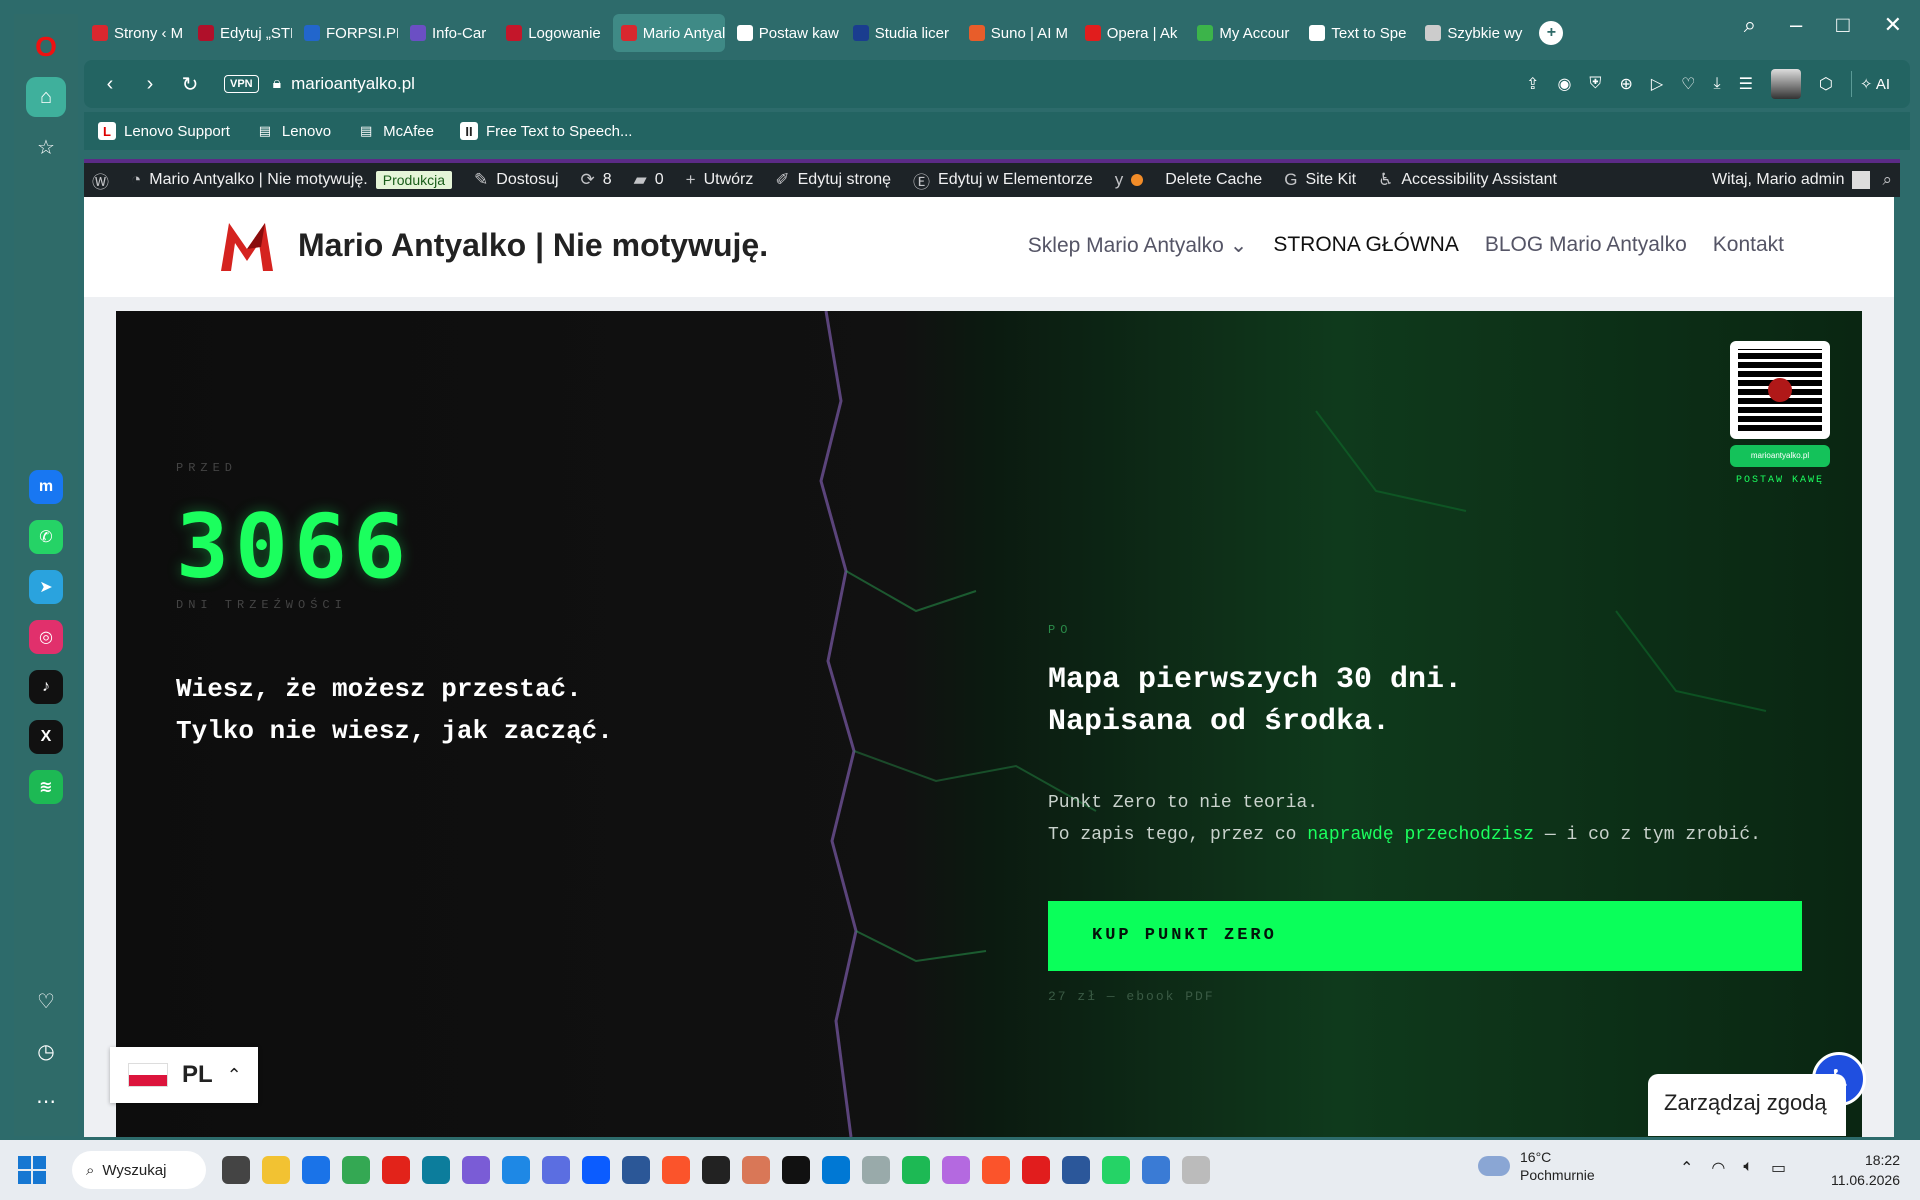 The width and height of the screenshot is (1920, 1200). What do you see at coordinates (46, 47) in the screenshot?
I see `opera-logo-icon: O` at bounding box center [46, 47].